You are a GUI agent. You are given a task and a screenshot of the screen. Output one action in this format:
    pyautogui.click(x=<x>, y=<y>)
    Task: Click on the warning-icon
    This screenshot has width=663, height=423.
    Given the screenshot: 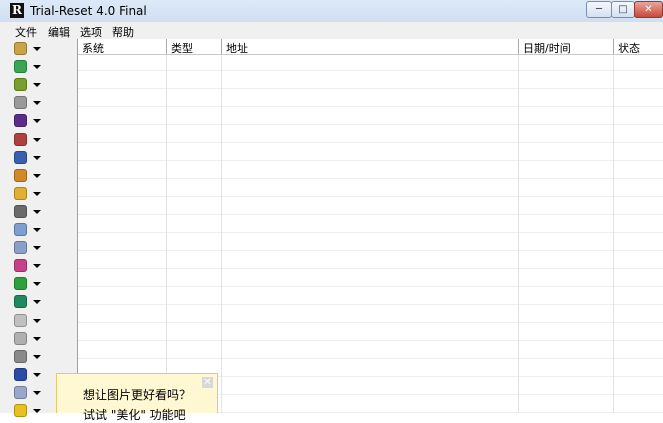 What is the action you would take?
    pyautogui.click(x=20, y=410)
    